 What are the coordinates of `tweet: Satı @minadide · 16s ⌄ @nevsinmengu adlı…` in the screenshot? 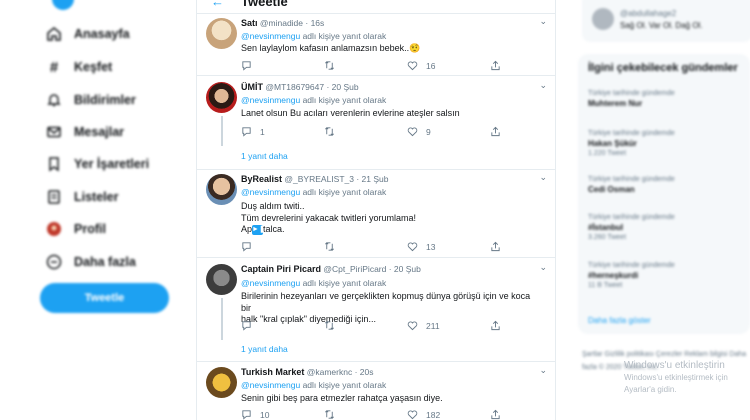 It's located at (376, 45).